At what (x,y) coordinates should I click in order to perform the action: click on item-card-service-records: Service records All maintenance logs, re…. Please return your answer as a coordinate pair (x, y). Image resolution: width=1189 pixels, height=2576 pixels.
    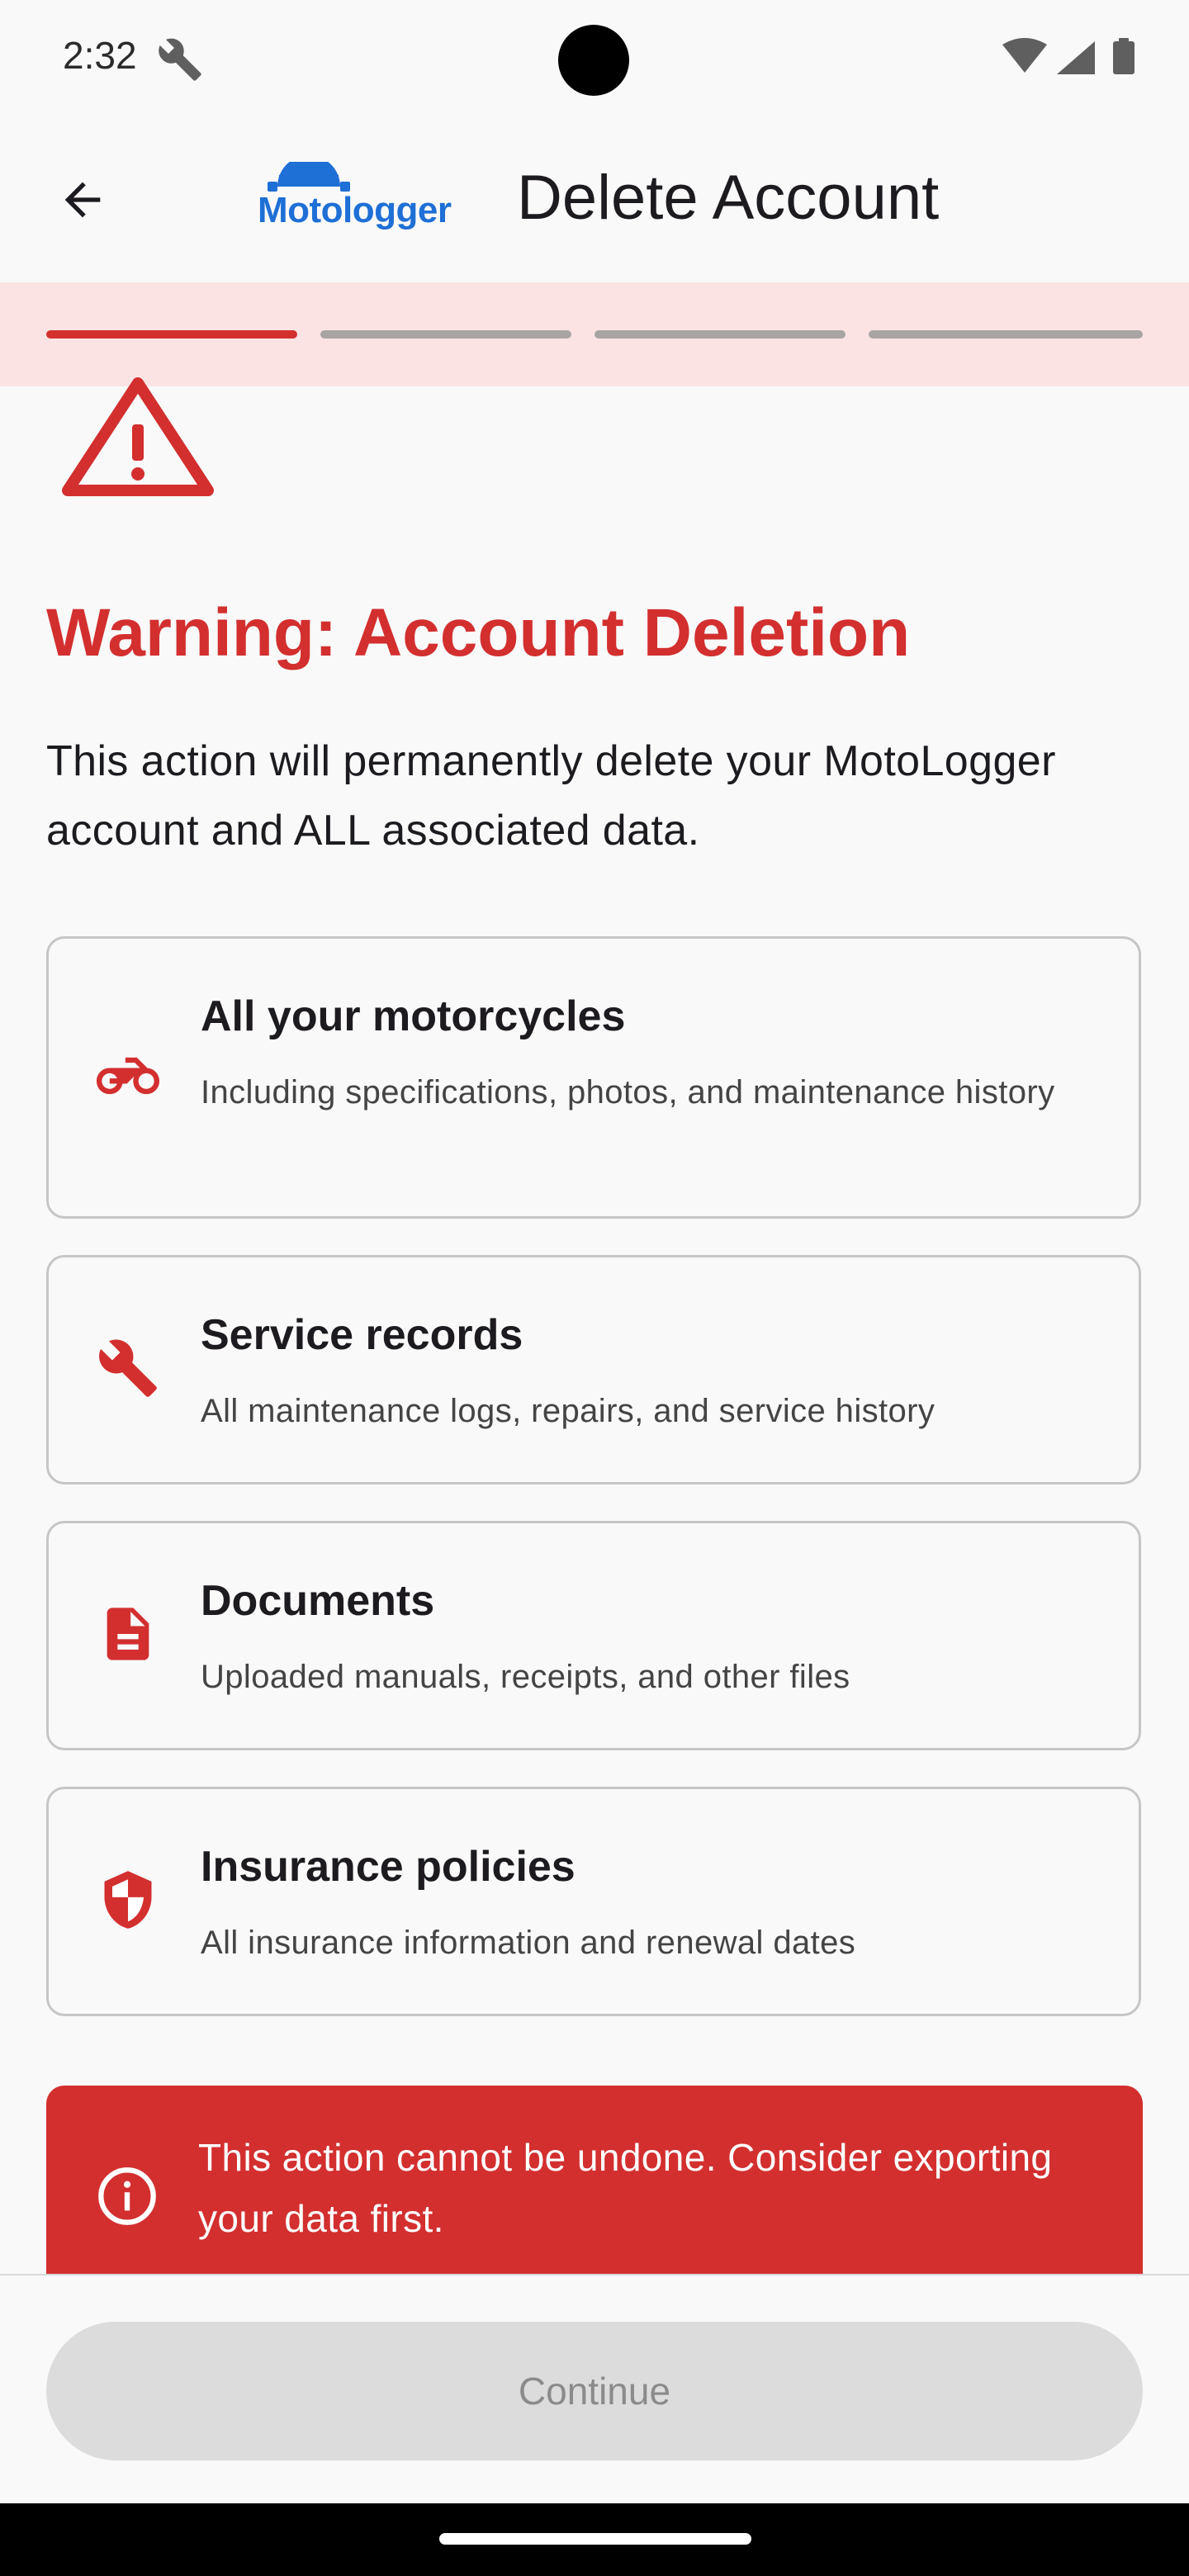
    Looking at the image, I should click on (593, 1370).